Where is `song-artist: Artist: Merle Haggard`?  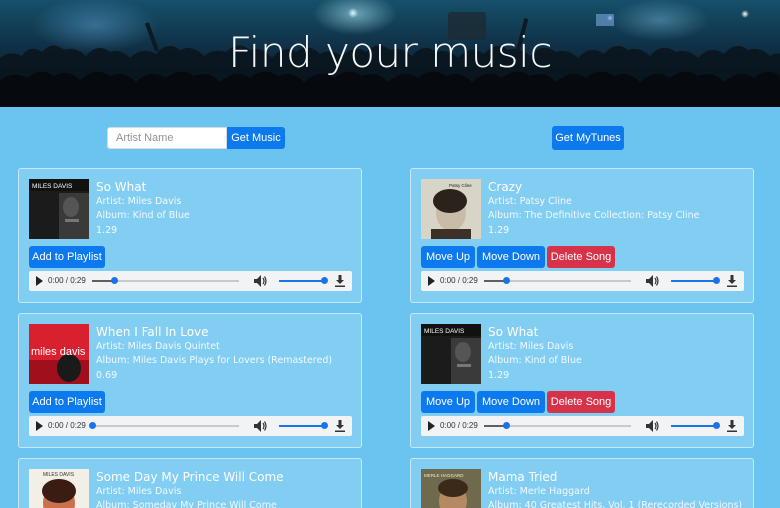
song-artist: Artist: Merle Haggard is located at coordinates (539, 491).